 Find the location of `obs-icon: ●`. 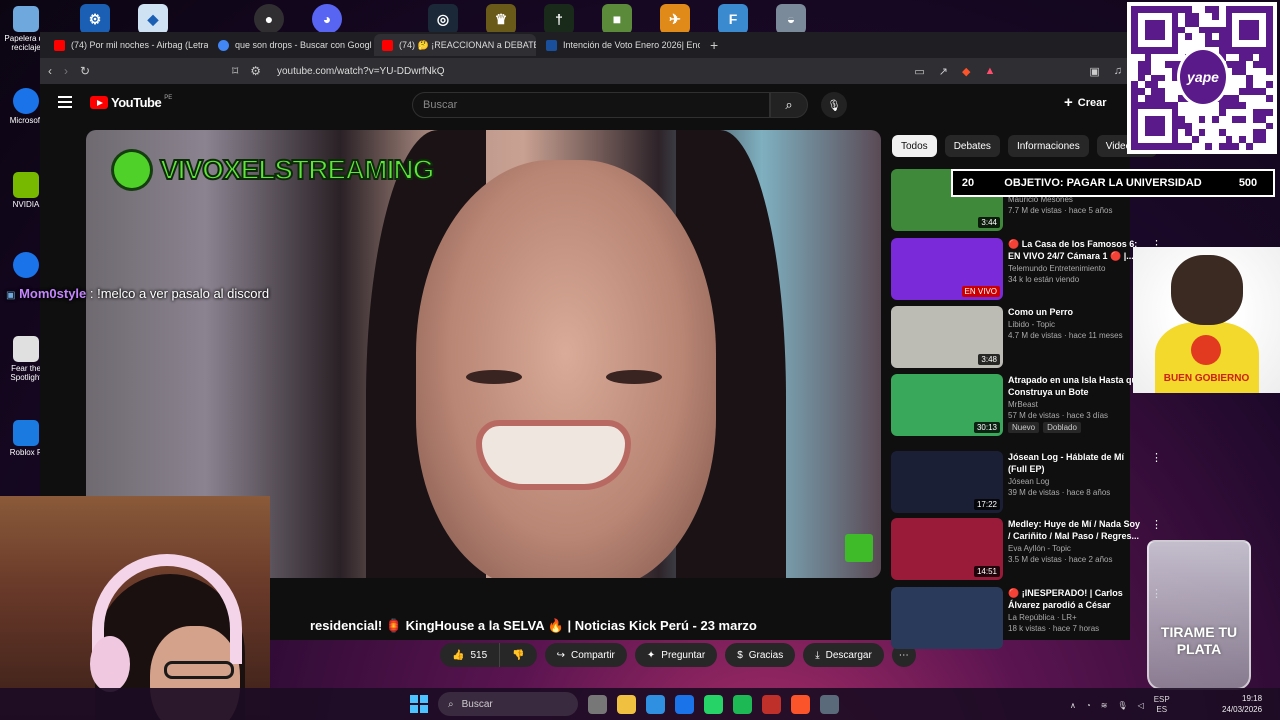

obs-icon: ● is located at coordinates (269, 19).